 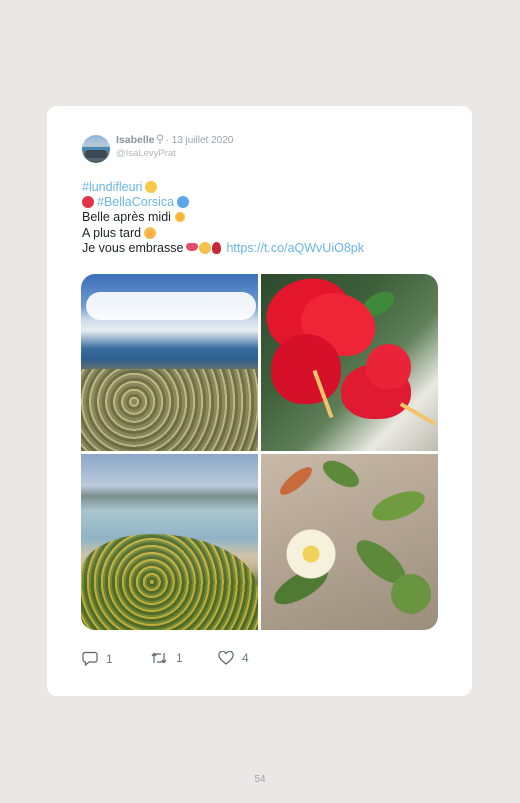 I want to click on rose-icon, so click(x=217, y=247).